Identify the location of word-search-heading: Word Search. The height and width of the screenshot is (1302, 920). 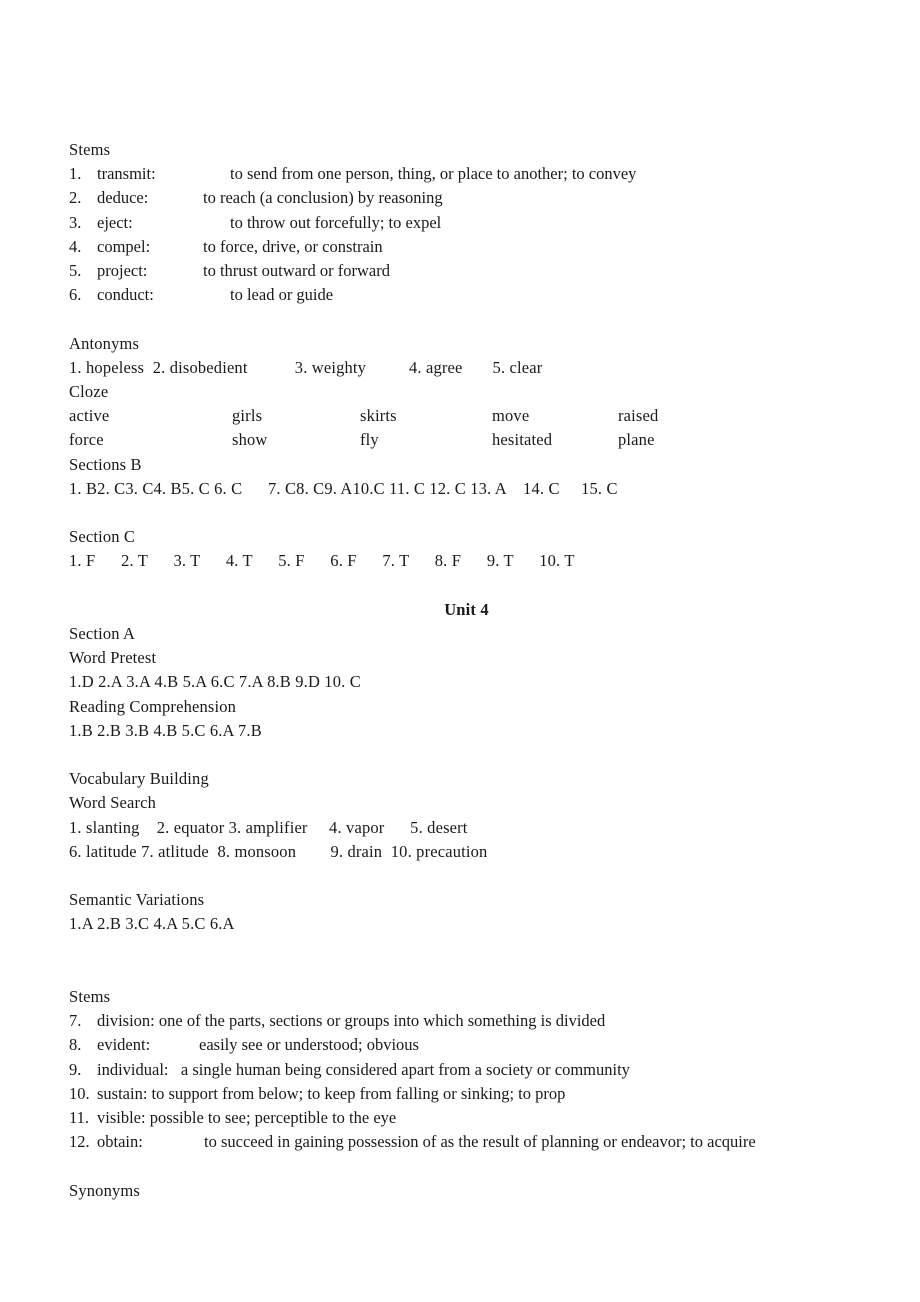
(113, 803).